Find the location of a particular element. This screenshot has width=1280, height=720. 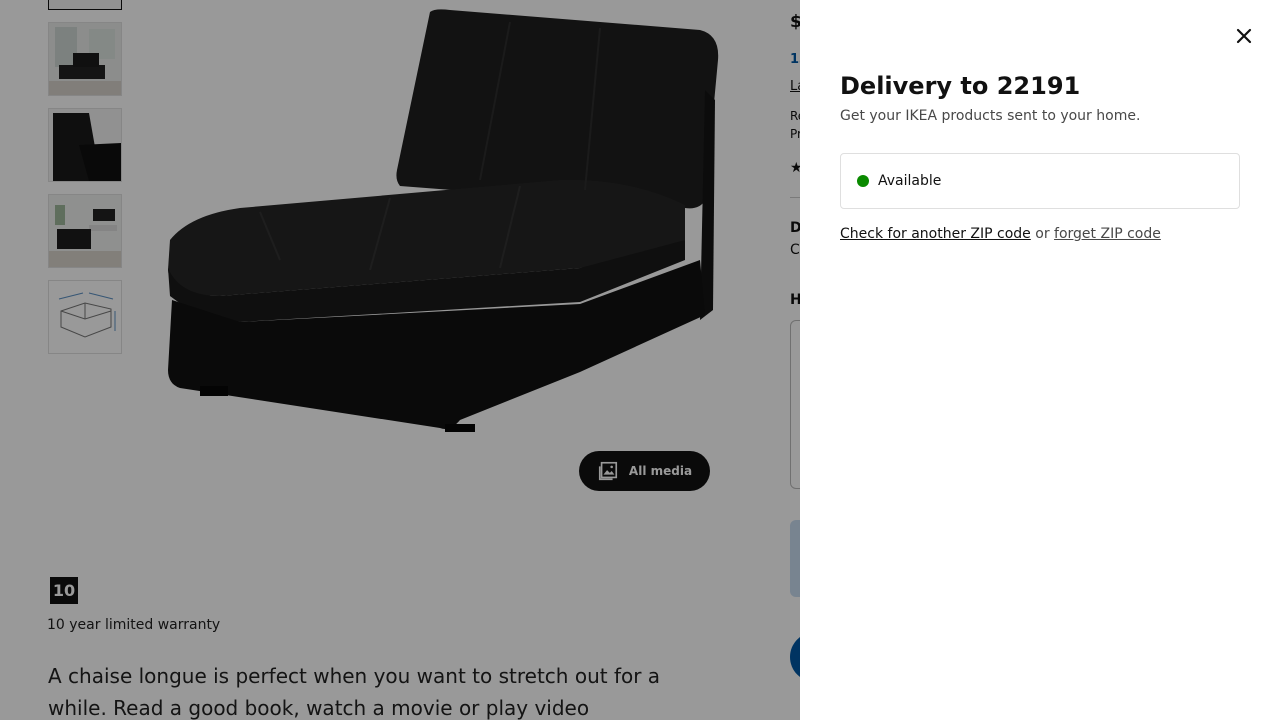

close-icon is located at coordinates (1244, 36).